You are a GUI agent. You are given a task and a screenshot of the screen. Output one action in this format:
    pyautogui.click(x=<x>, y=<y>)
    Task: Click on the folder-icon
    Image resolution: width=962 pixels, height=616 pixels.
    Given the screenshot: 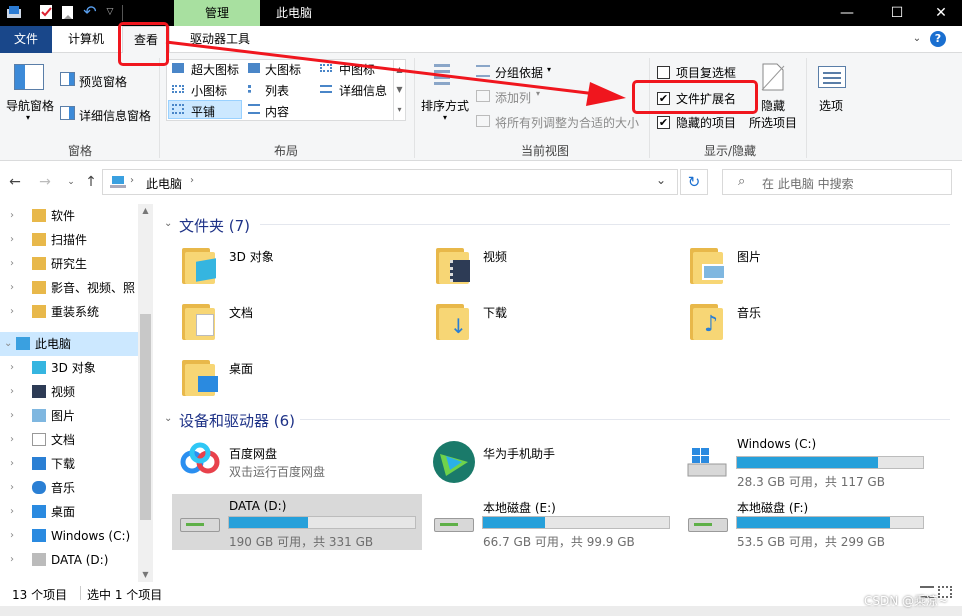 What is the action you would take?
    pyautogui.click(x=39, y=311)
    